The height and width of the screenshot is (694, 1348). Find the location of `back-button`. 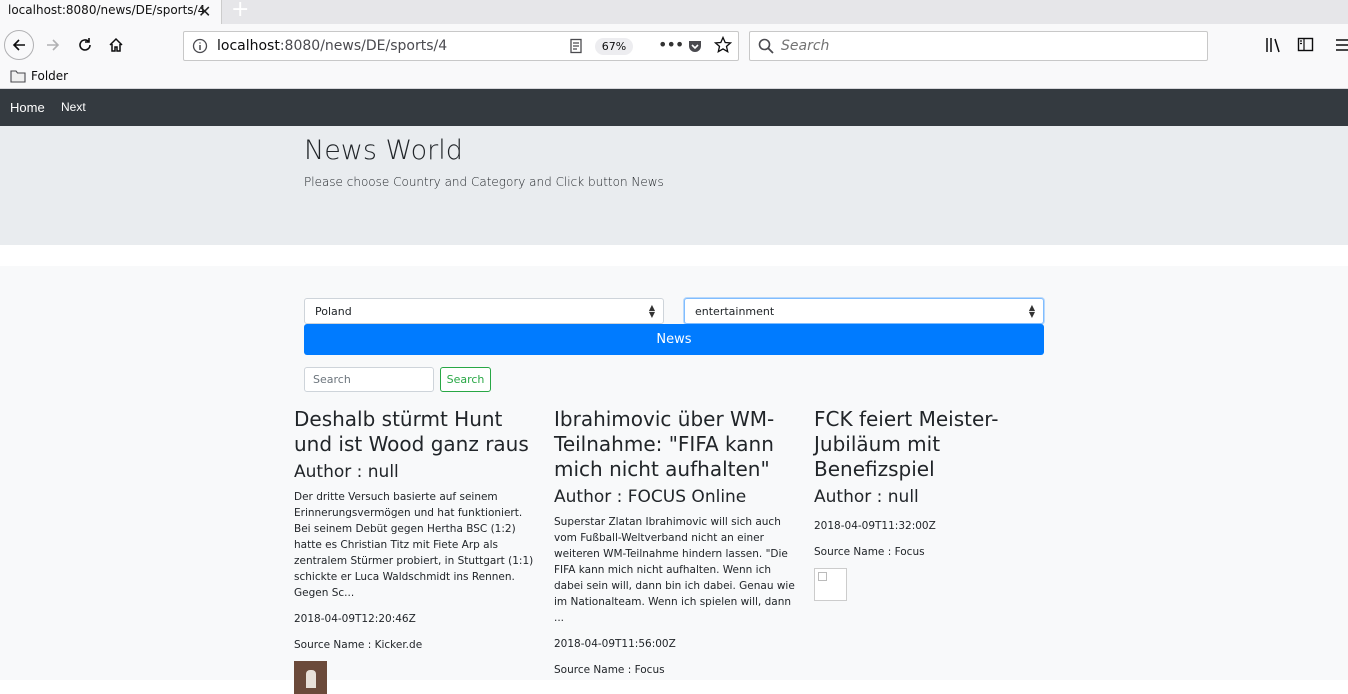

back-button is located at coordinates (19, 45).